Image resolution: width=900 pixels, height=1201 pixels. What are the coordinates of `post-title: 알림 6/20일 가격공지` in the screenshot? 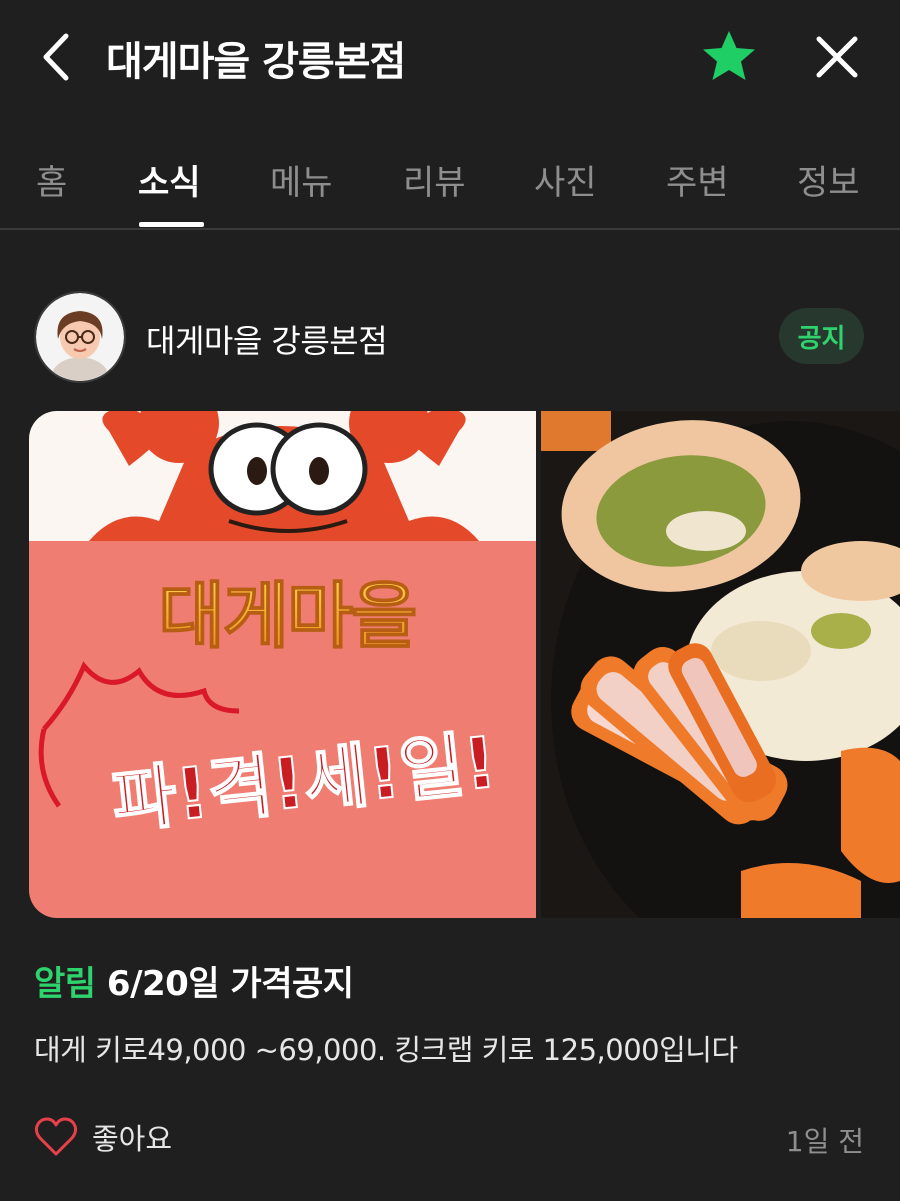 It's located at (194, 980).